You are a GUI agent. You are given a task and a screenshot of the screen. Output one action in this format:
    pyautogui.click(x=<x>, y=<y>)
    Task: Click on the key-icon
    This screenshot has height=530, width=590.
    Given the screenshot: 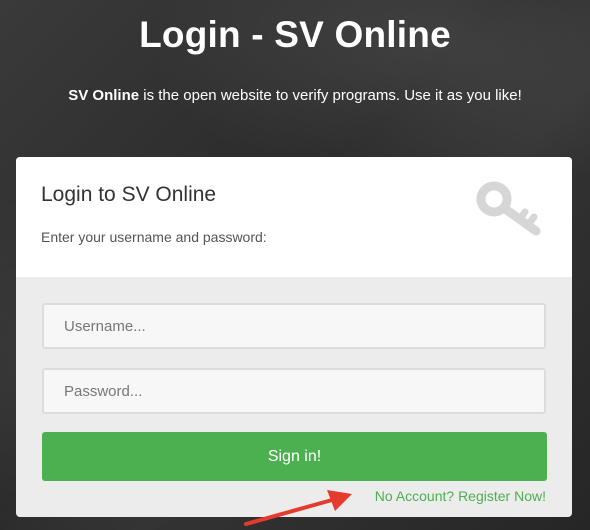 What is the action you would take?
    pyautogui.click(x=508, y=208)
    